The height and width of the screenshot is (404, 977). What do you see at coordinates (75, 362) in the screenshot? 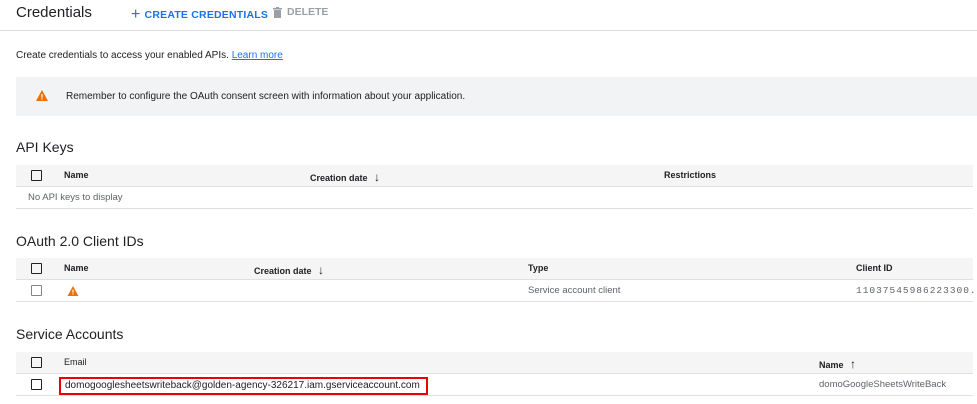
I see `column-email: Email` at bounding box center [75, 362].